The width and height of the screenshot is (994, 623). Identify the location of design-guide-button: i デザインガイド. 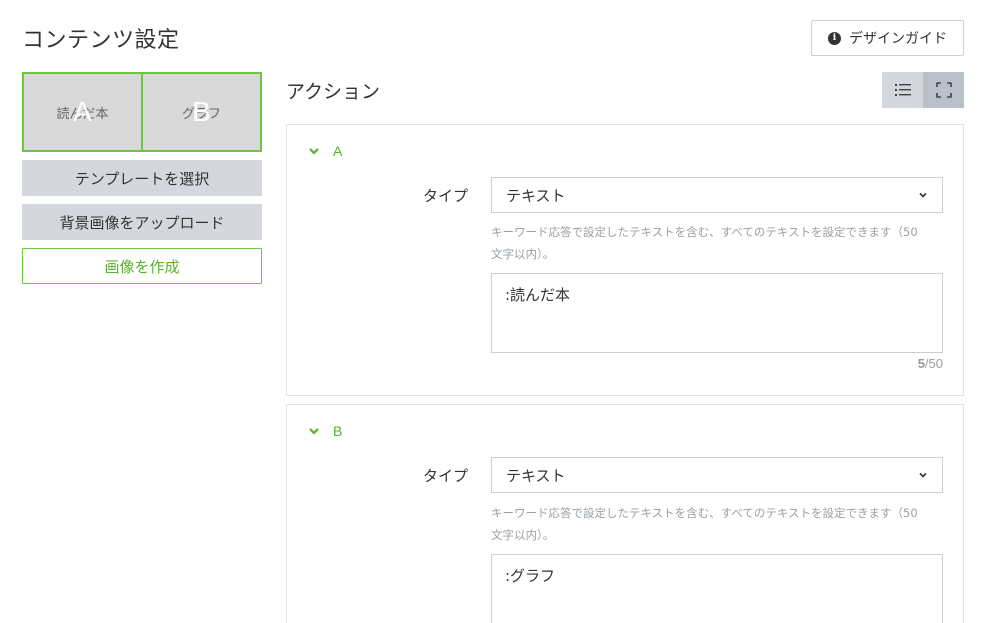
(887, 38).